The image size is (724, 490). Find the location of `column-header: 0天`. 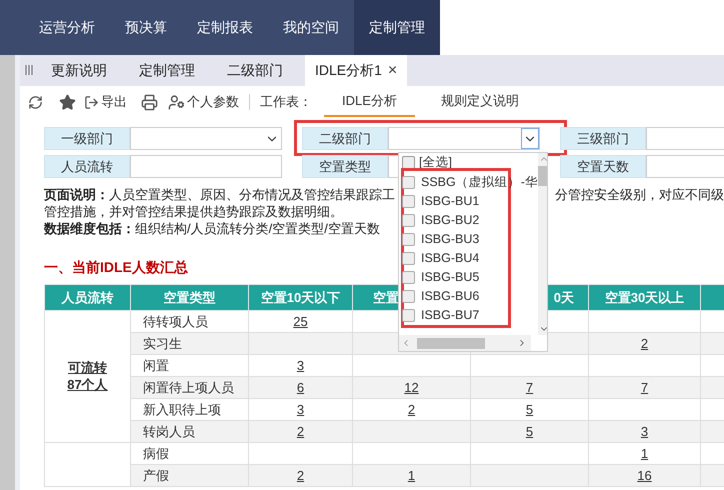

column-header: 0天 is located at coordinates (564, 297).